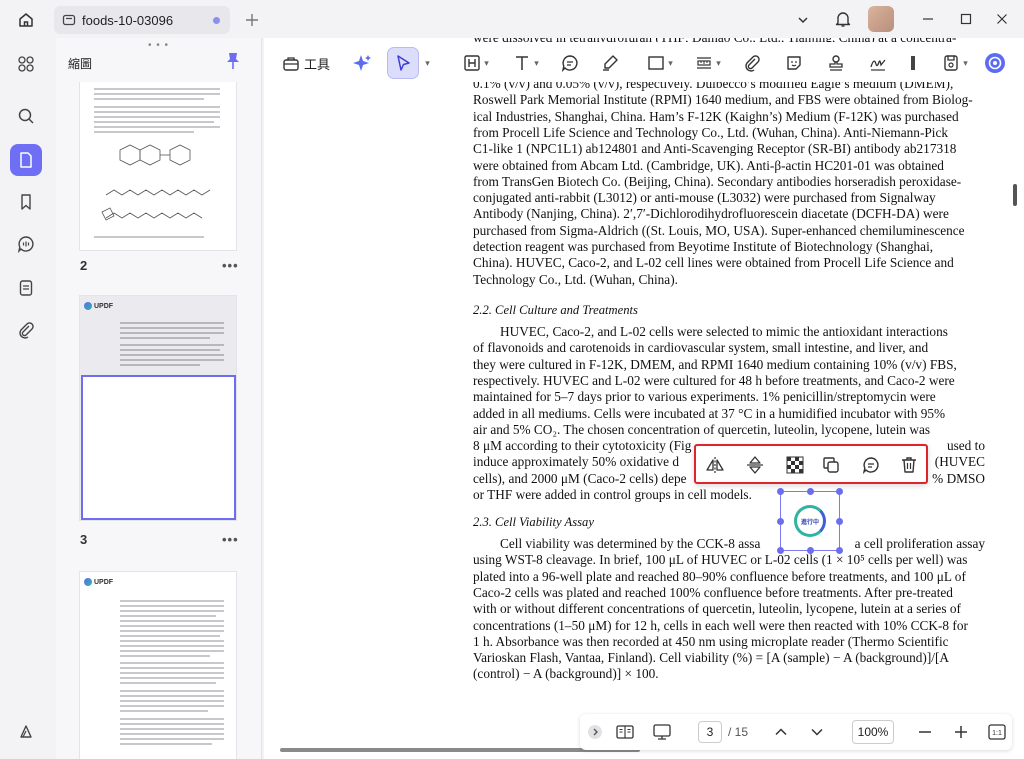  Describe the element at coordinates (817, 732) in the screenshot. I see `next-page-button` at that location.